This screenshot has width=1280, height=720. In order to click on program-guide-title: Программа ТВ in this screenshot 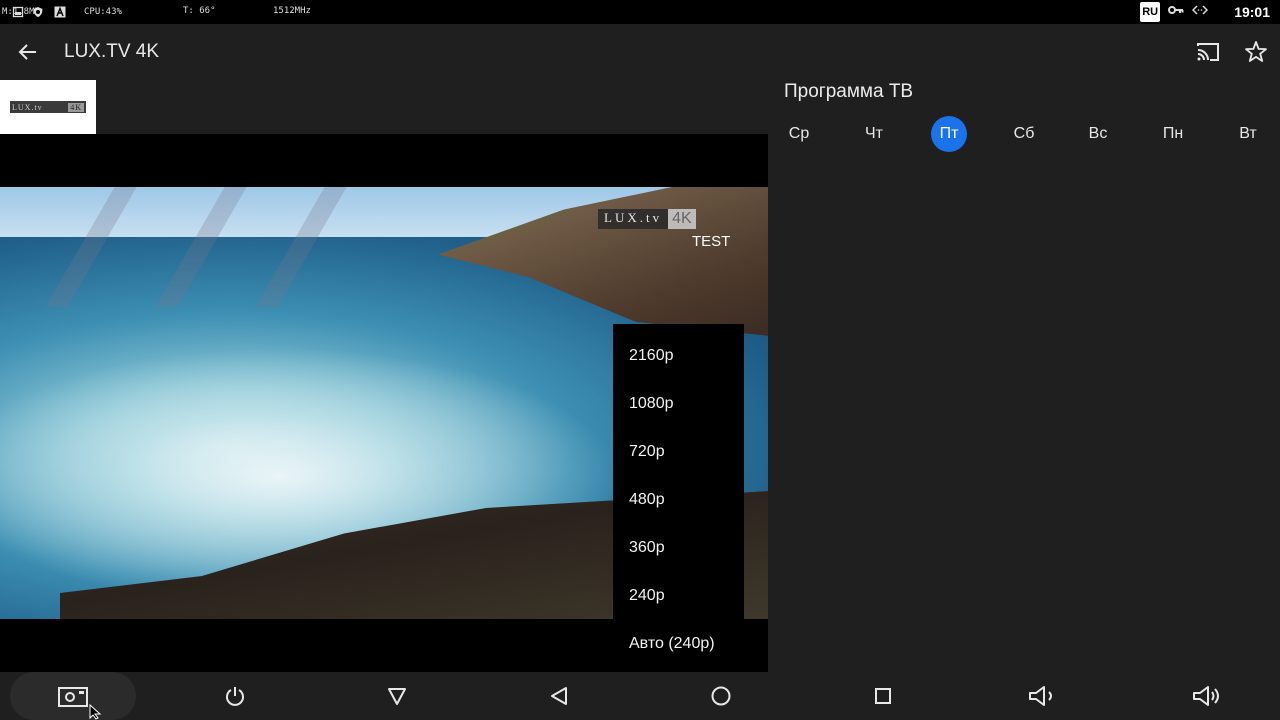, I will do `click(849, 91)`.